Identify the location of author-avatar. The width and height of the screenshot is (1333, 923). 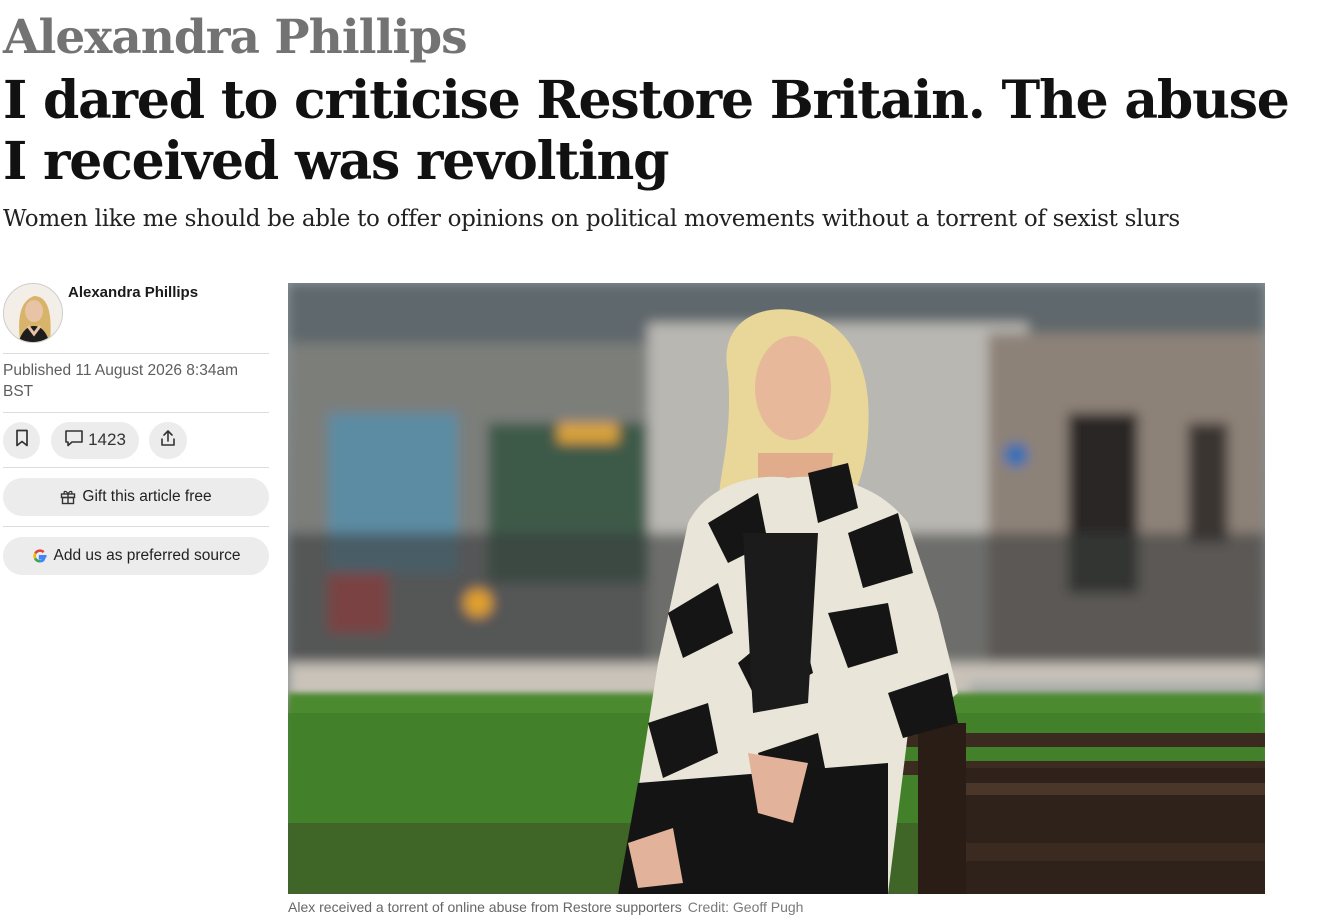
(33, 313).